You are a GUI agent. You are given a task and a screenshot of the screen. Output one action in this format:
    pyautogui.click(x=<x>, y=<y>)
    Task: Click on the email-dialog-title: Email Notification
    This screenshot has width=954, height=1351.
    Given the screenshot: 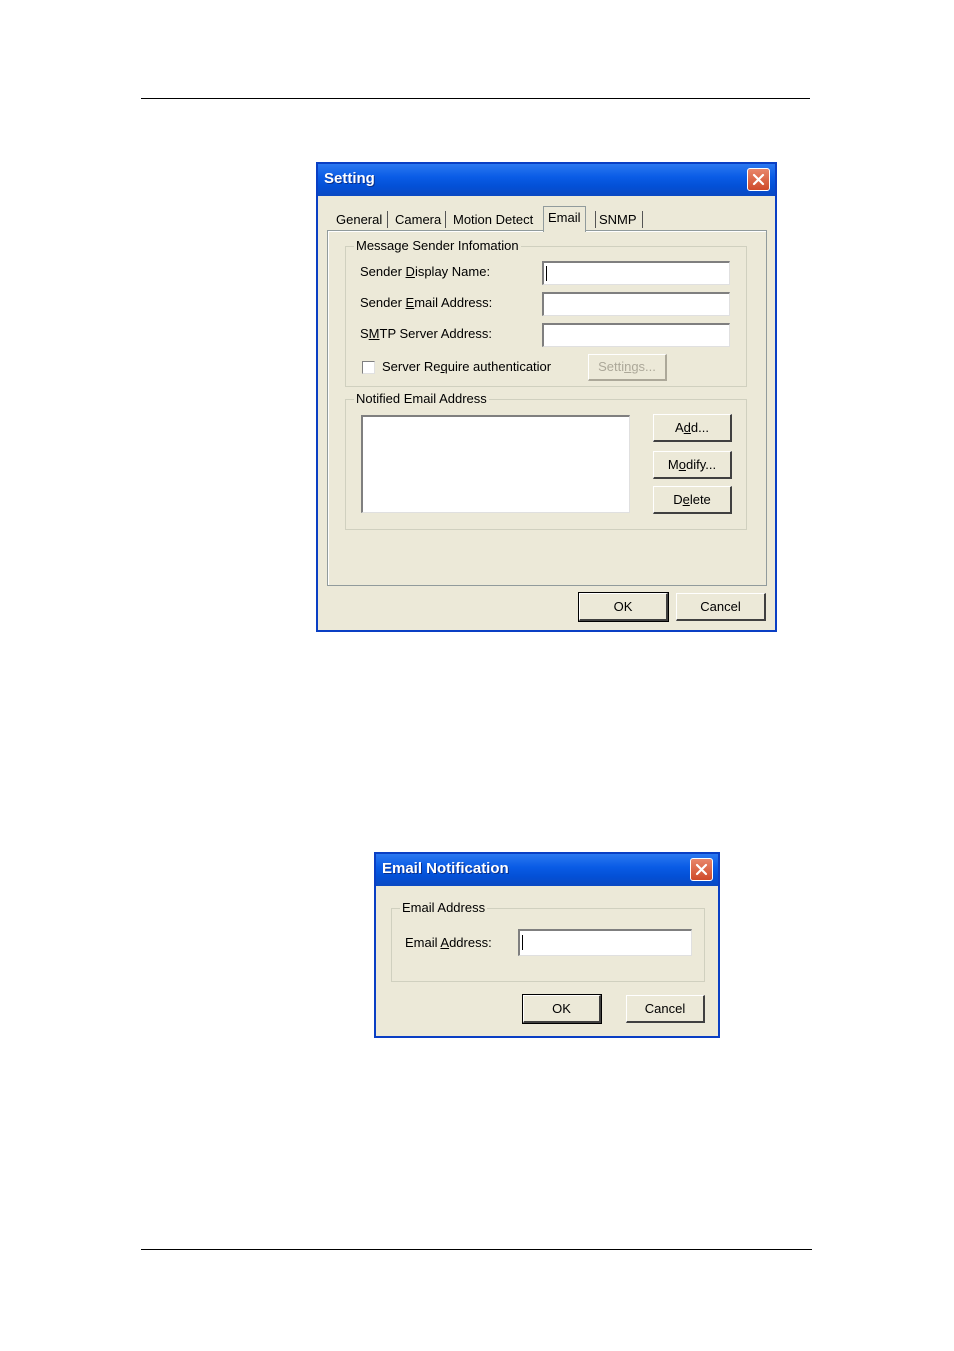 What is the action you would take?
    pyautogui.click(x=445, y=868)
    